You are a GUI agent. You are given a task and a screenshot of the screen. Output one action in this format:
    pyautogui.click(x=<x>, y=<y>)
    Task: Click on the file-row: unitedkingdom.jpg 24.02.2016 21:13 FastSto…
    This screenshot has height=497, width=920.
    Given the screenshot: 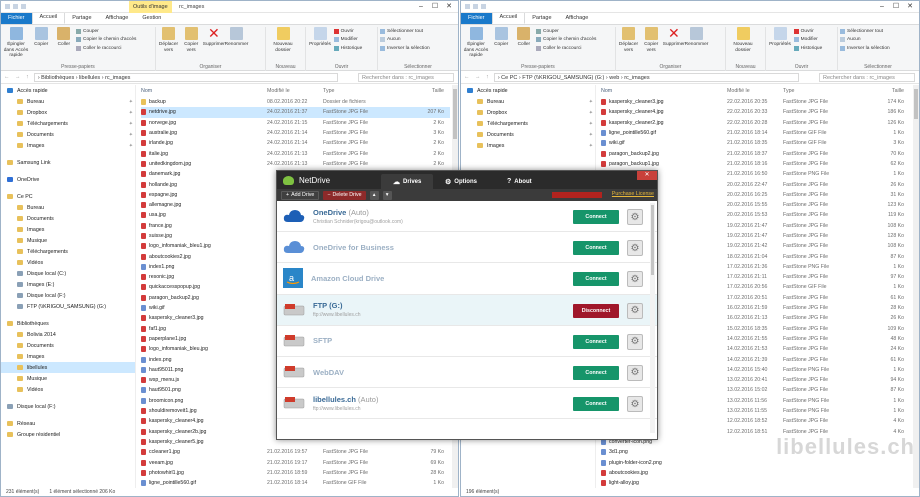 What is the action you would take?
    pyautogui.click(x=295, y=164)
    